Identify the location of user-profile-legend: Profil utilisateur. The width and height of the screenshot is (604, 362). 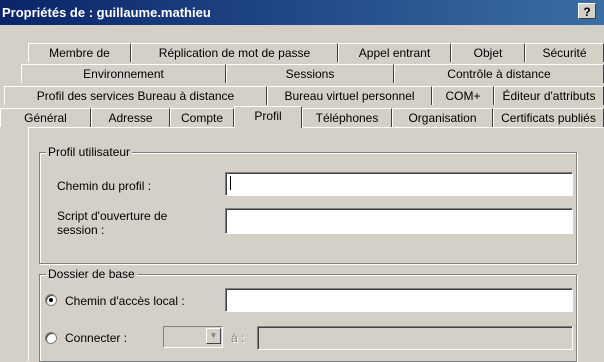
(89, 152).